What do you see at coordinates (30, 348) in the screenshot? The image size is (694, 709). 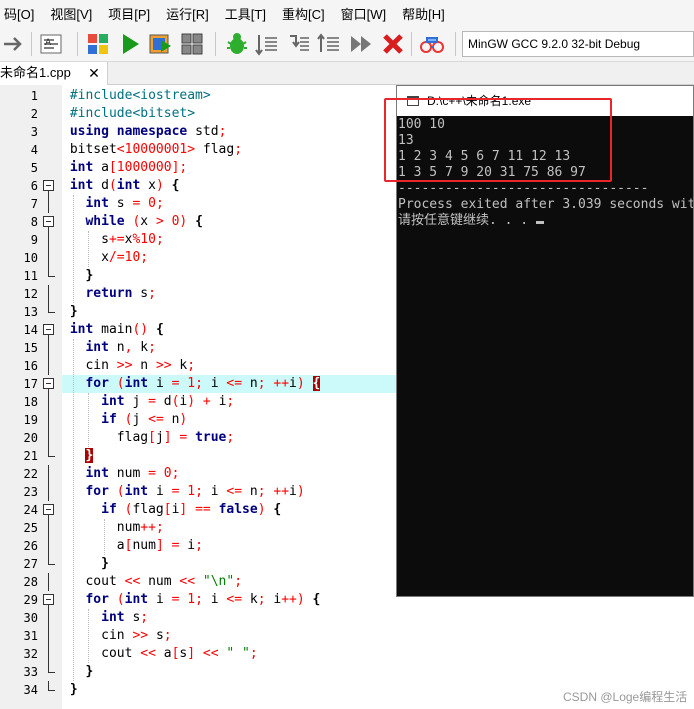 I see `line-number: 15` at bounding box center [30, 348].